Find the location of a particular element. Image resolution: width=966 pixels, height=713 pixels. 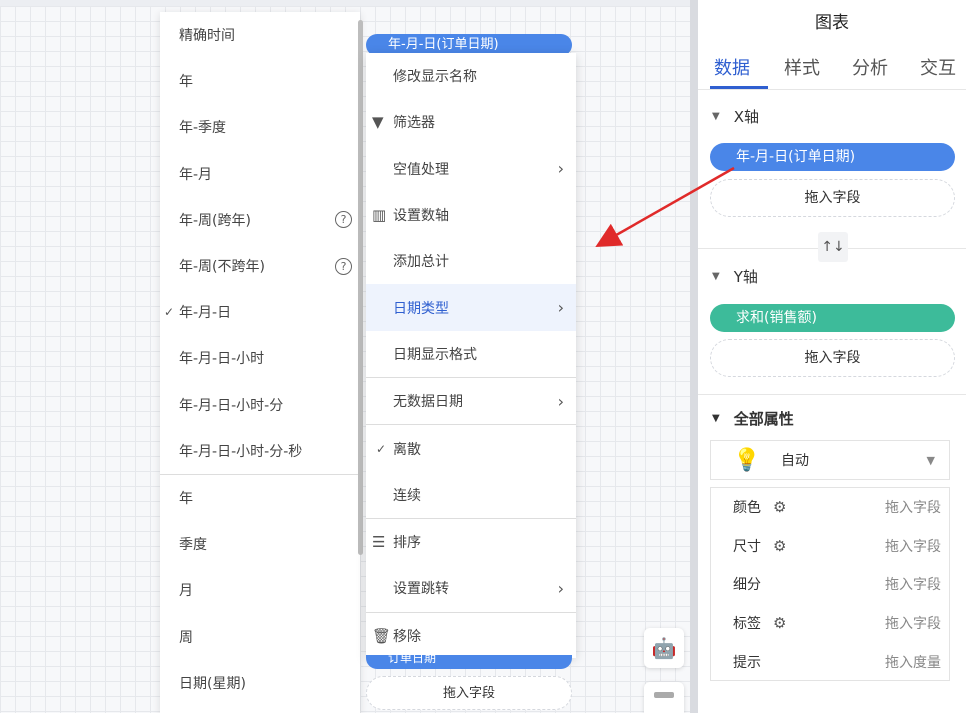

menu-item-label: 离散 is located at coordinates (407, 449).